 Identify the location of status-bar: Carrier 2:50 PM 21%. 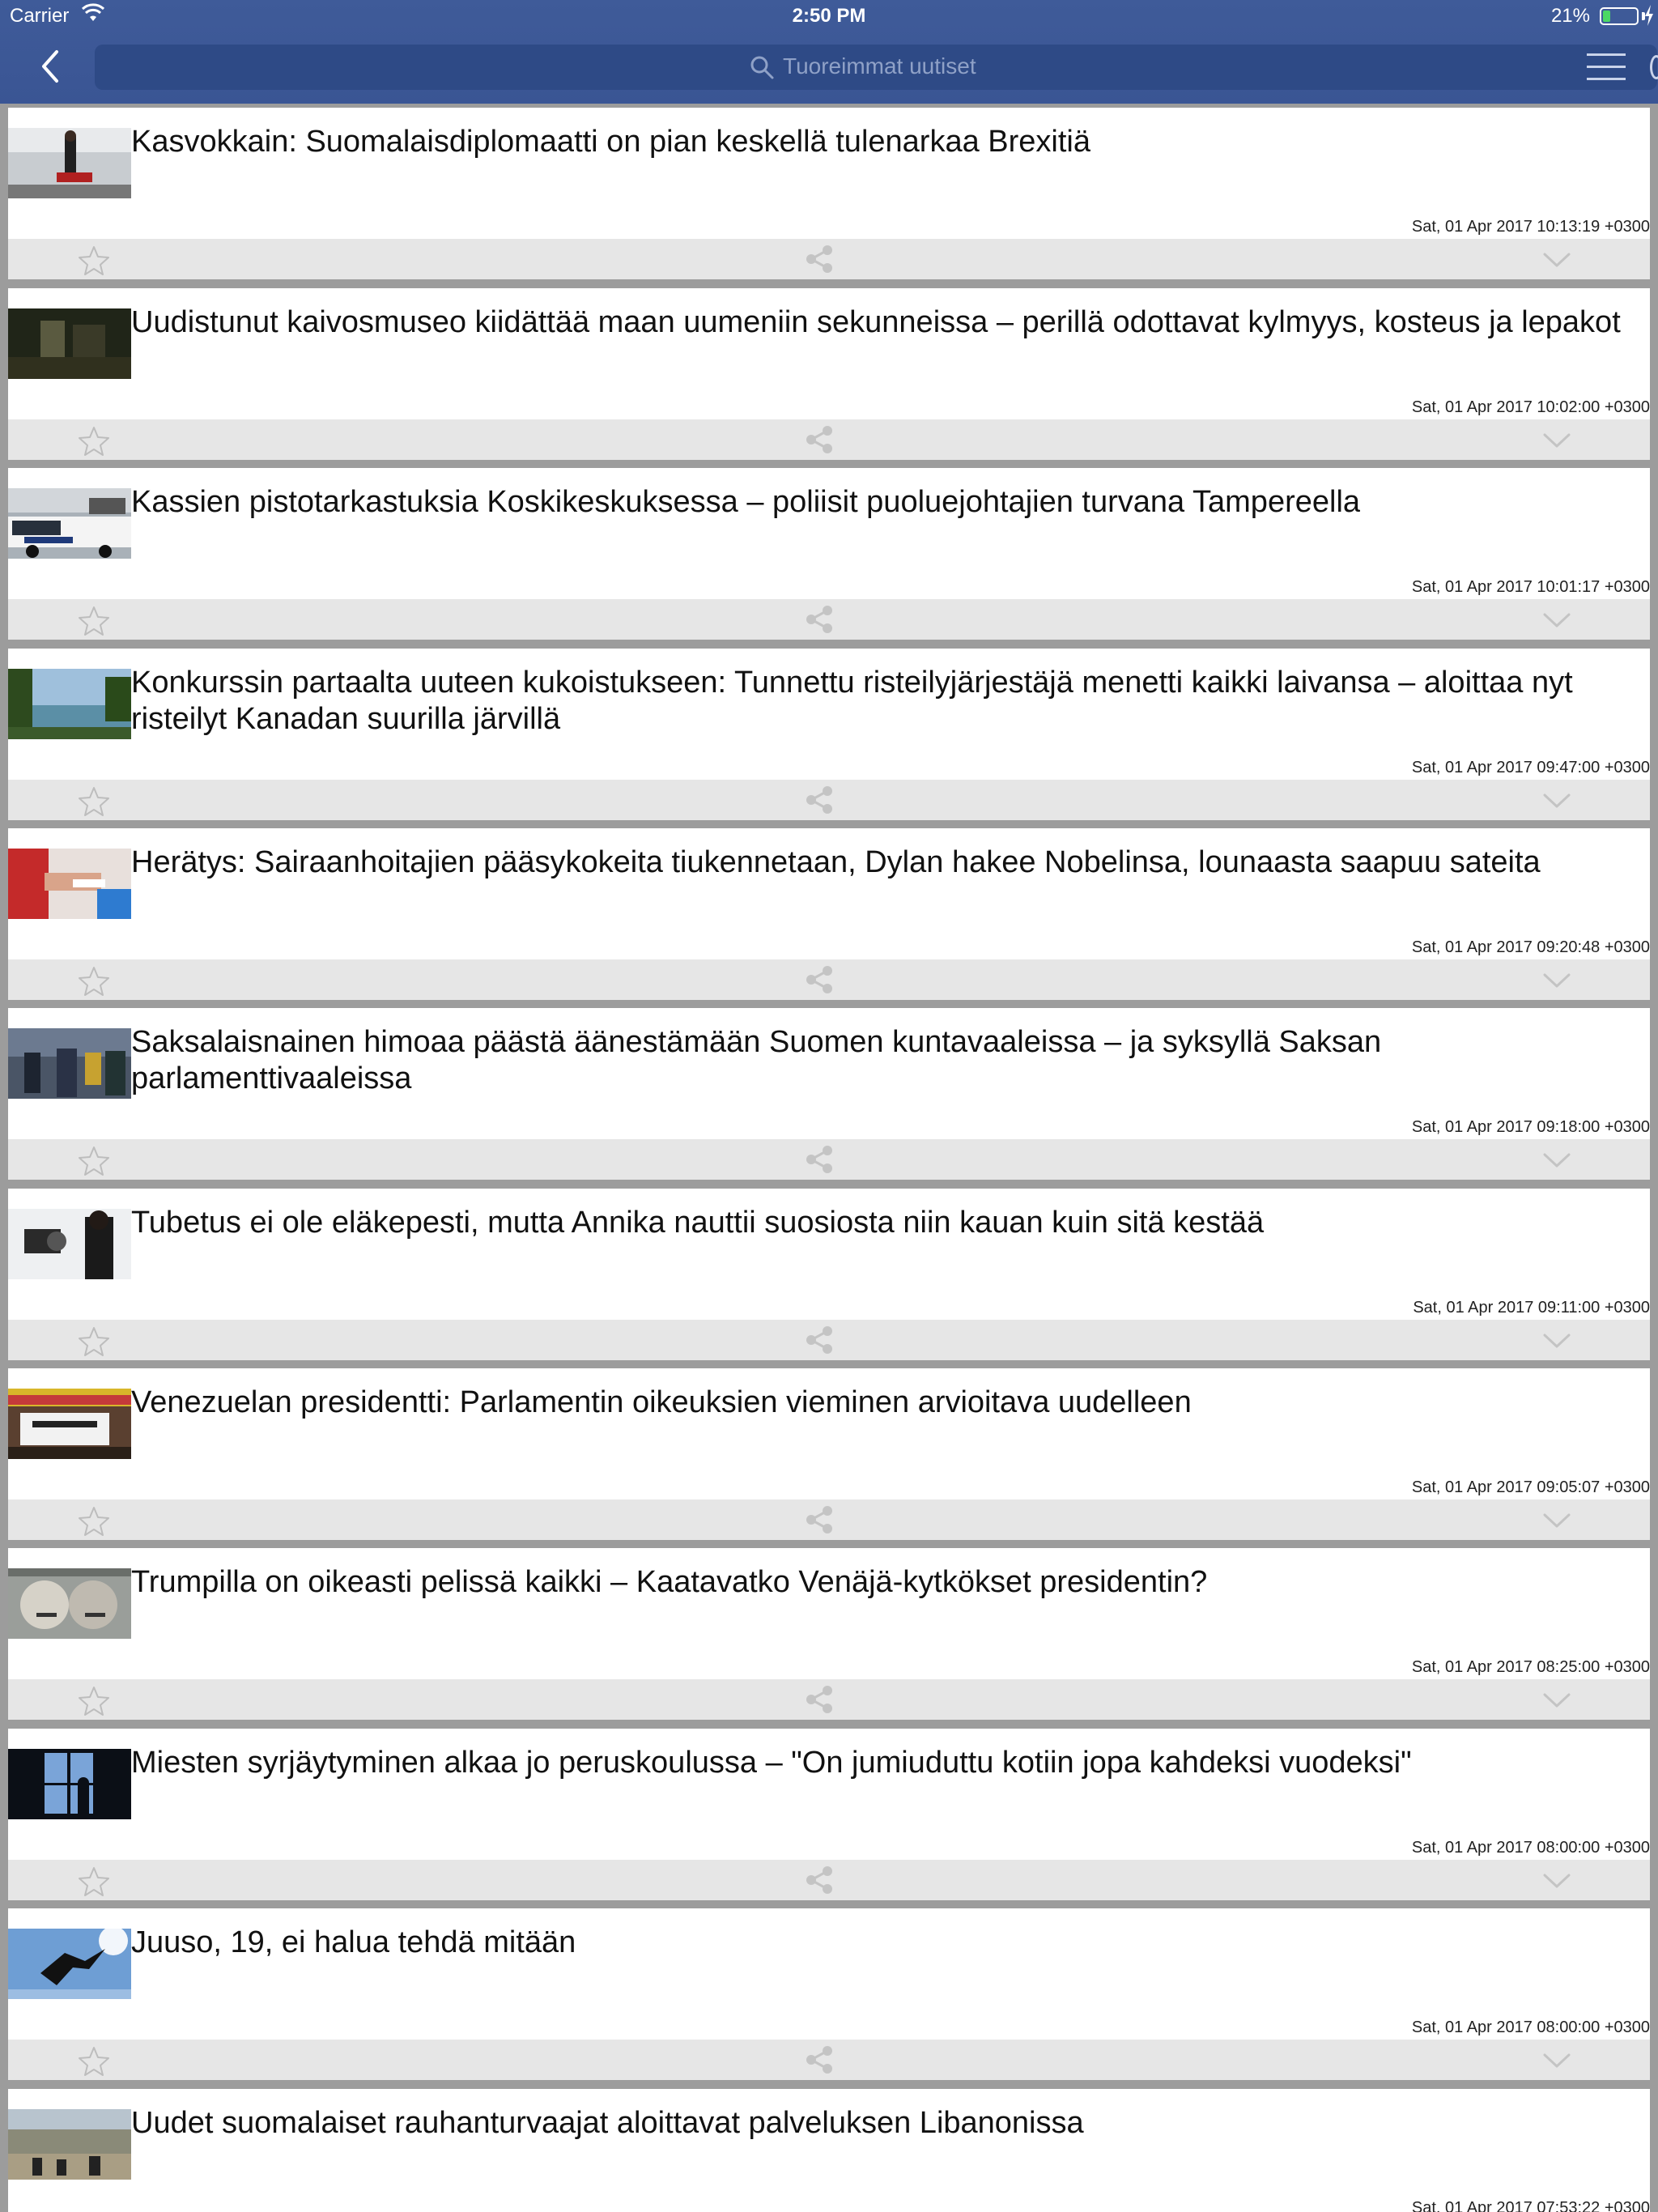
(829, 16).